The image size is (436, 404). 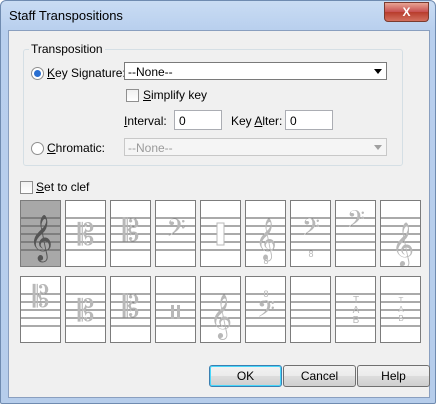 What do you see at coordinates (245, 376) in the screenshot?
I see `ok-button: OK` at bounding box center [245, 376].